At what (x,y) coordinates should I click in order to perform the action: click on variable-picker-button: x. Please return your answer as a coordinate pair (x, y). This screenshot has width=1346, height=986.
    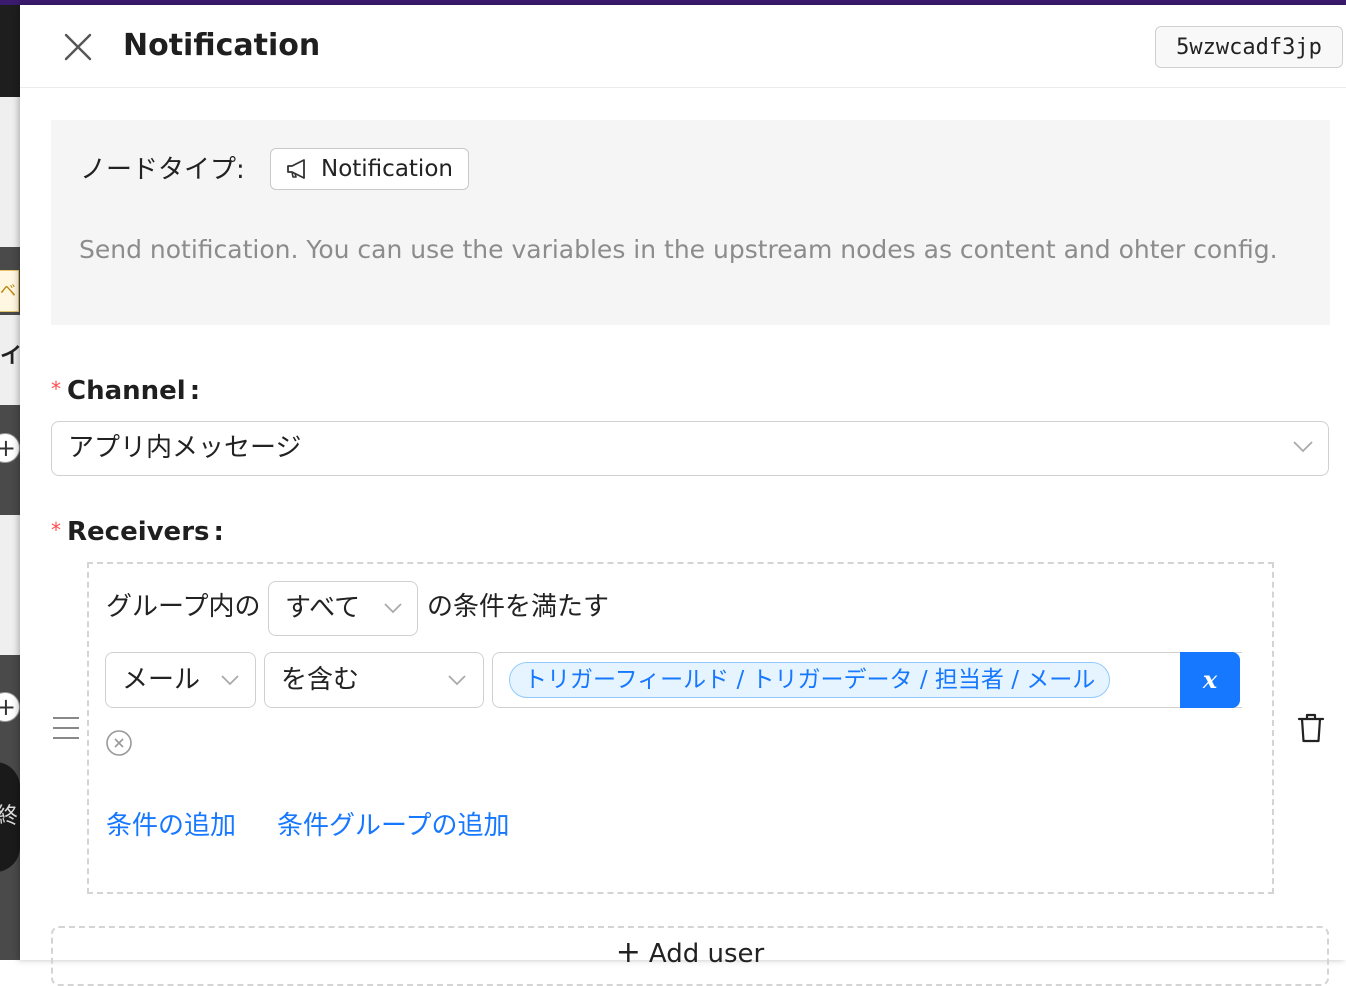
    Looking at the image, I should click on (1210, 680).